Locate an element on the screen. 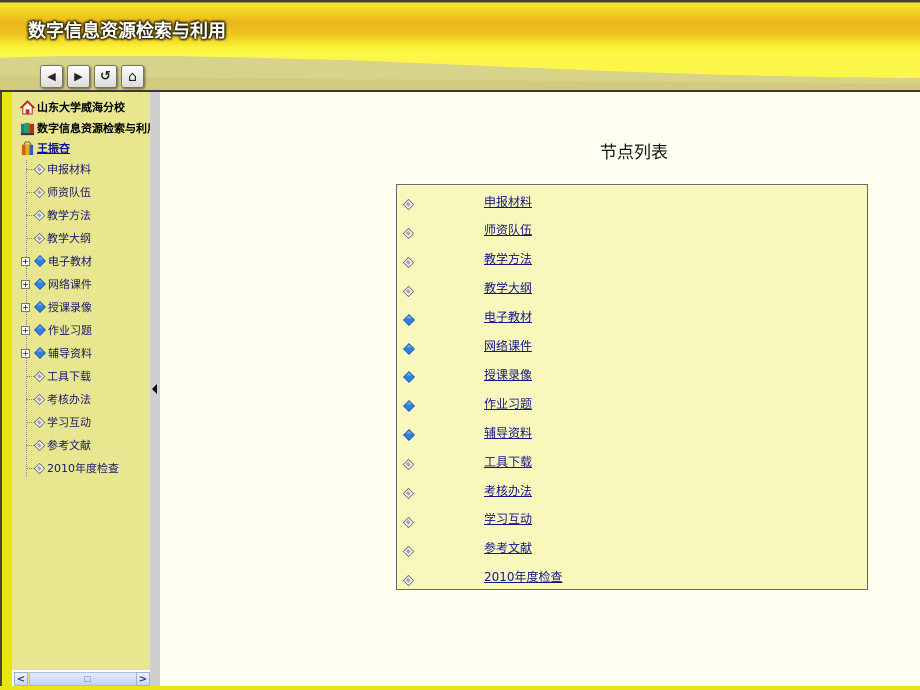  folder-books-icon is located at coordinates (27, 147).